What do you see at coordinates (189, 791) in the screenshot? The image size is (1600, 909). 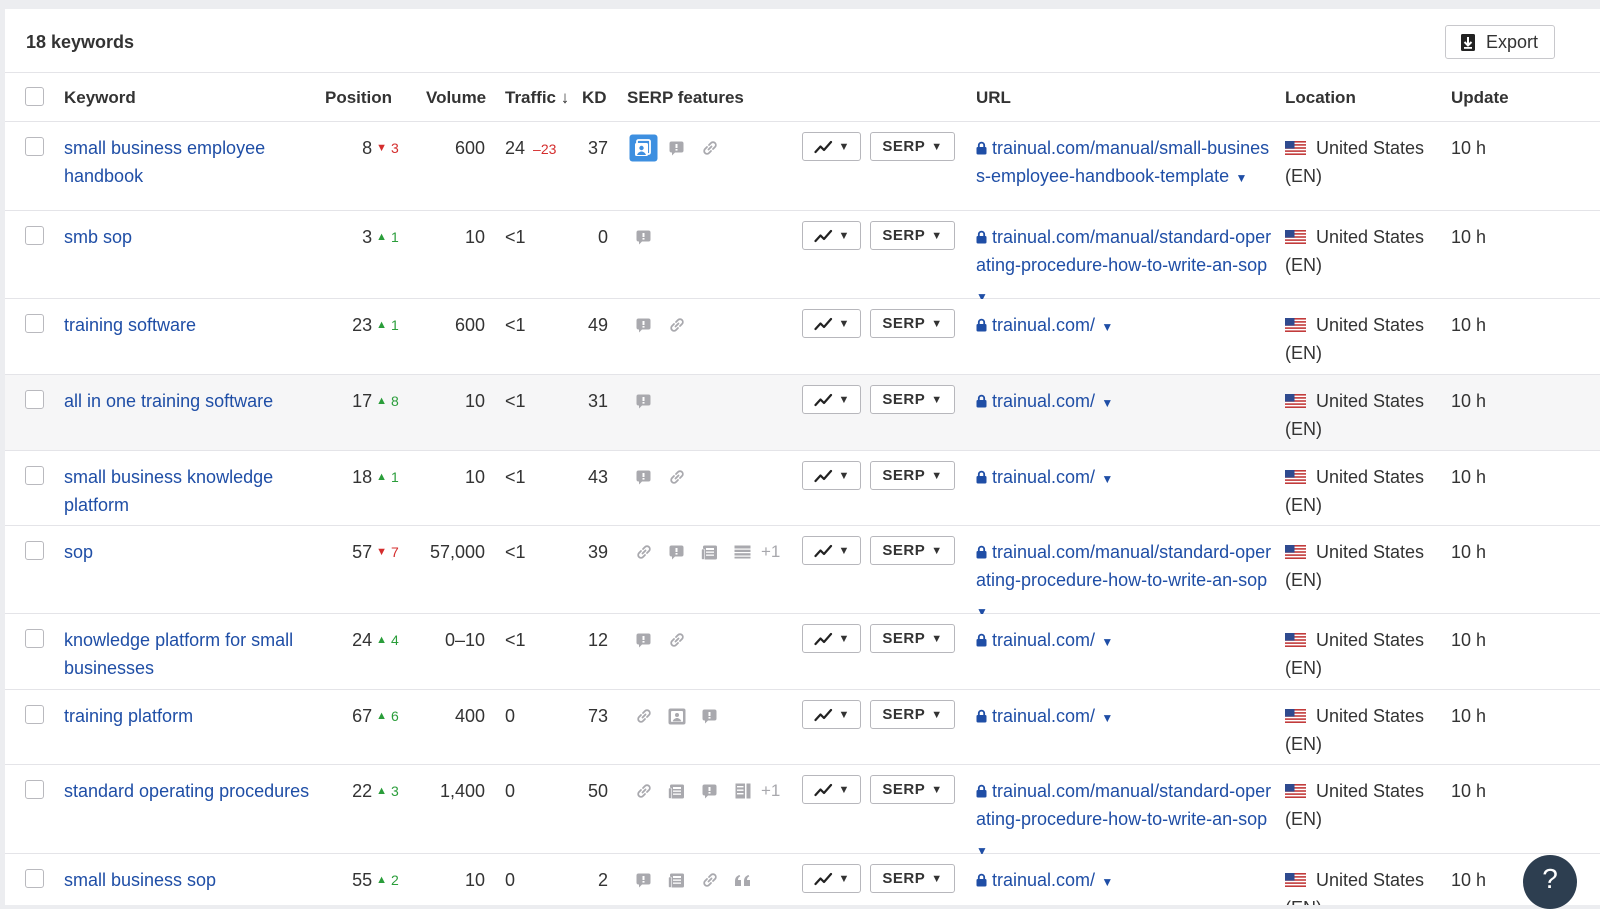 I see `keyword-link: standard operating procedures` at bounding box center [189, 791].